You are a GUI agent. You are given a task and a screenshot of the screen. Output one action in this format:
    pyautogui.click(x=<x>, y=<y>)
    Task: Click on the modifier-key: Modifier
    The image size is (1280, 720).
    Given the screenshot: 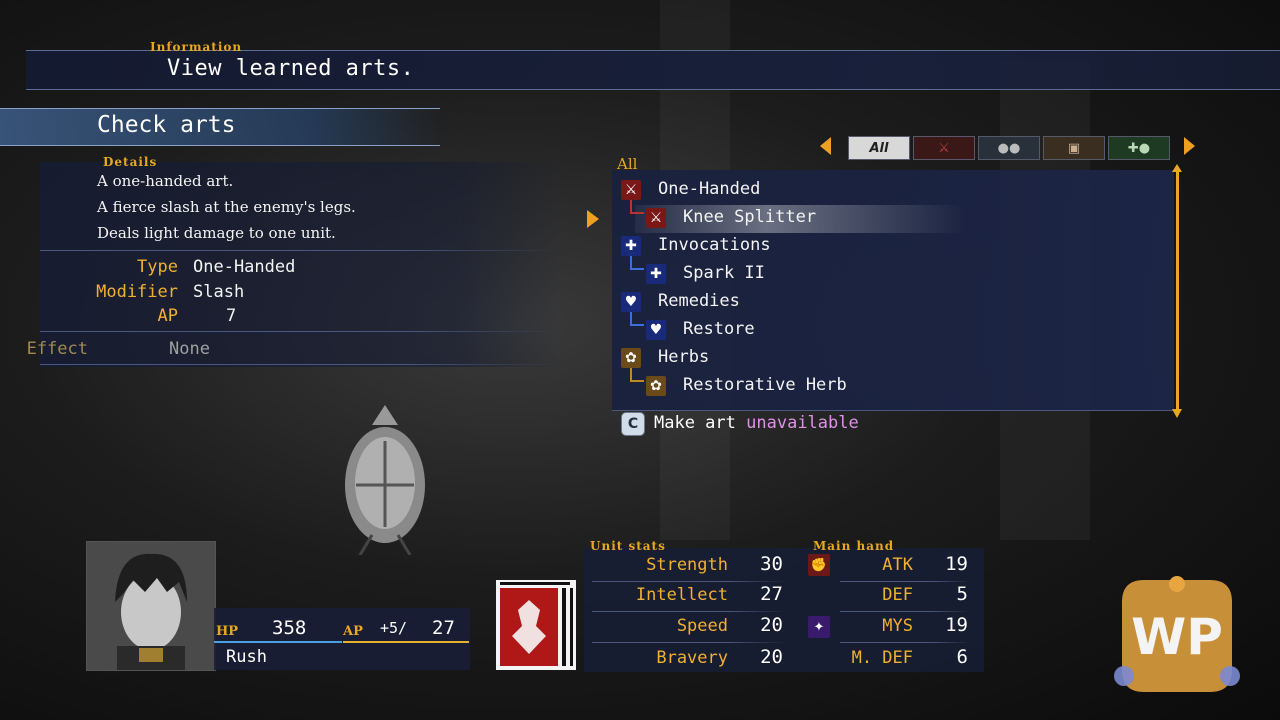 What is the action you would take?
    pyautogui.click(x=137, y=292)
    